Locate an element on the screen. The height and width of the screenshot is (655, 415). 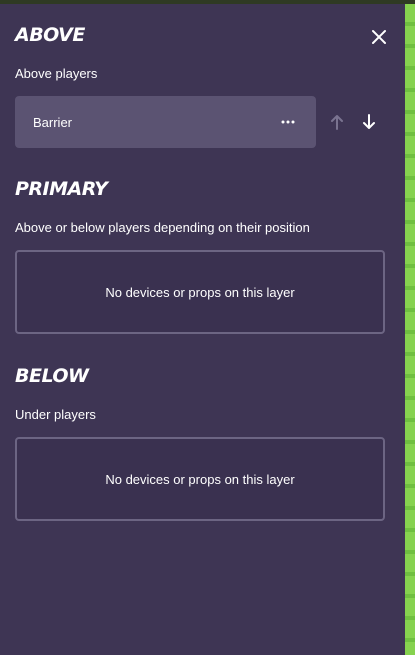
arrow-up-icon is located at coordinates (337, 122).